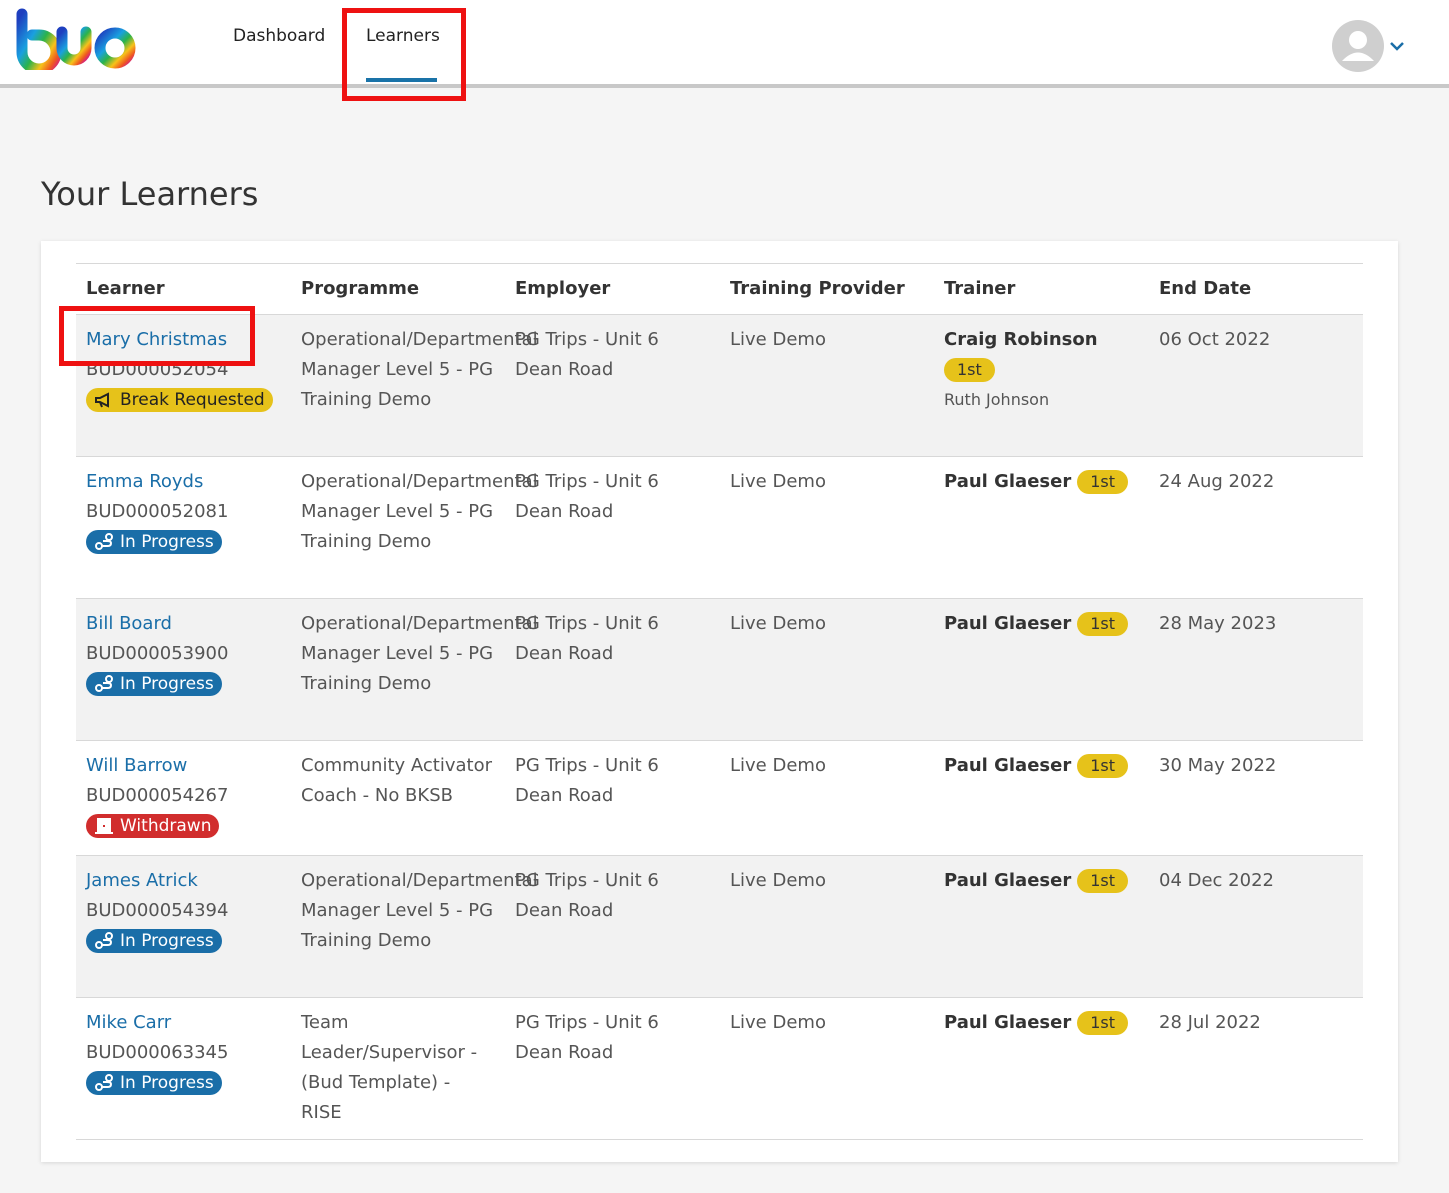  Describe the element at coordinates (1256, 1068) in the screenshot. I see `end-date-cell: 28 Jul 2022` at that location.